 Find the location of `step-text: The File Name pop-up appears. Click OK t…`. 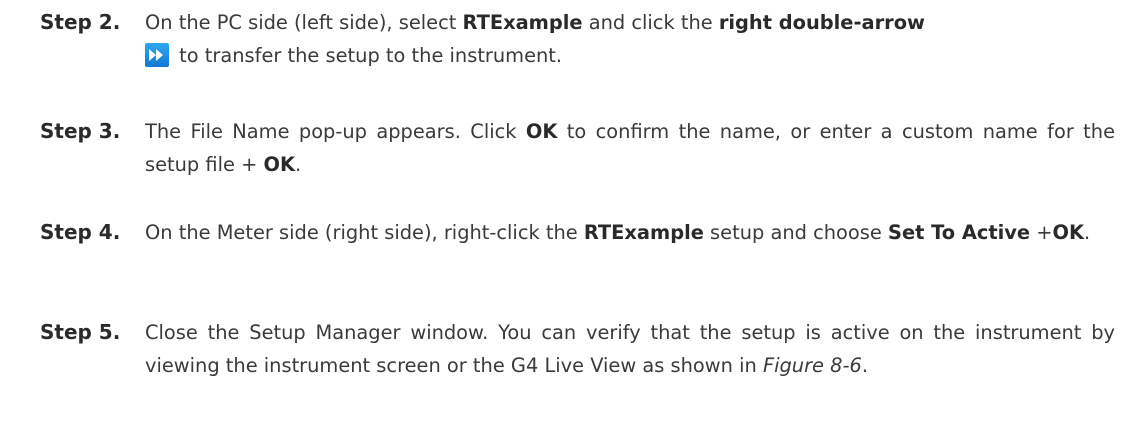

step-text: The File Name pop-up appears. Click OK t… is located at coordinates (630, 148).